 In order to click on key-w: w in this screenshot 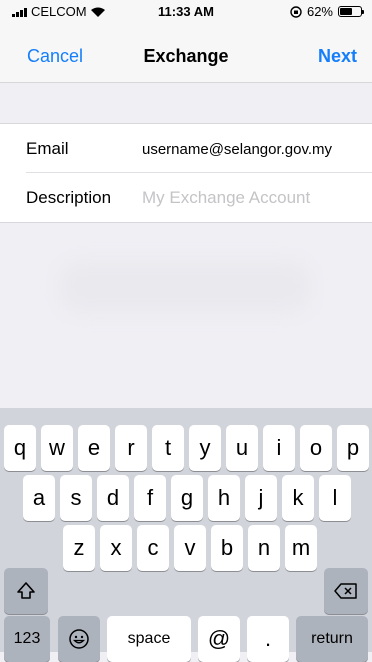, I will do `click(57, 448)`.